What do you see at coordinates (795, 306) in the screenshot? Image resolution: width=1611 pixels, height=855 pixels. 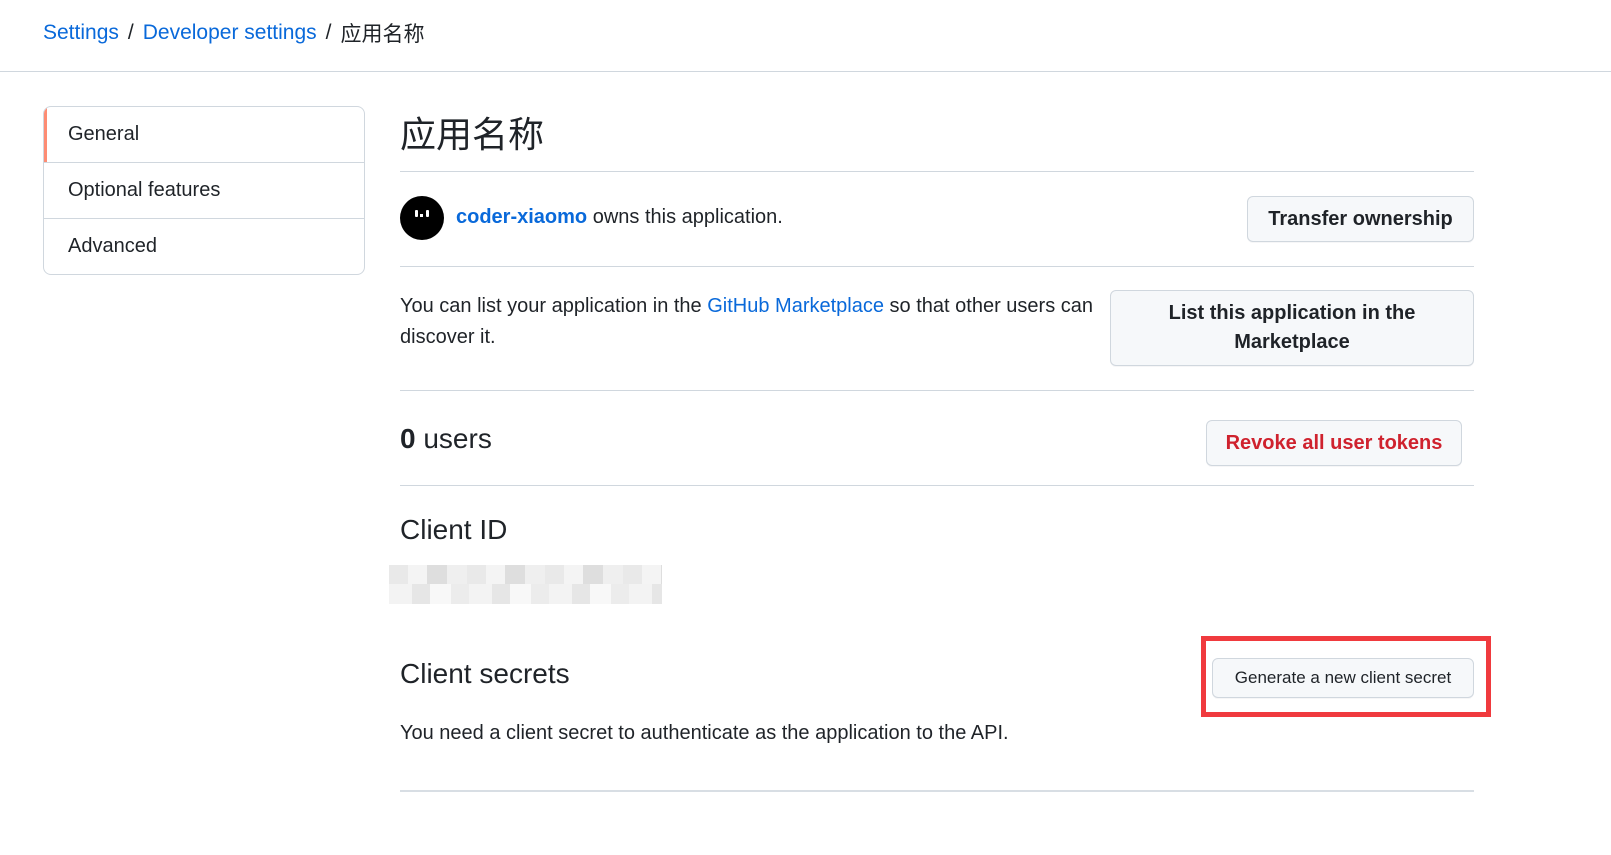 I see `github-marketplace-link: GitHub Marketplace` at bounding box center [795, 306].